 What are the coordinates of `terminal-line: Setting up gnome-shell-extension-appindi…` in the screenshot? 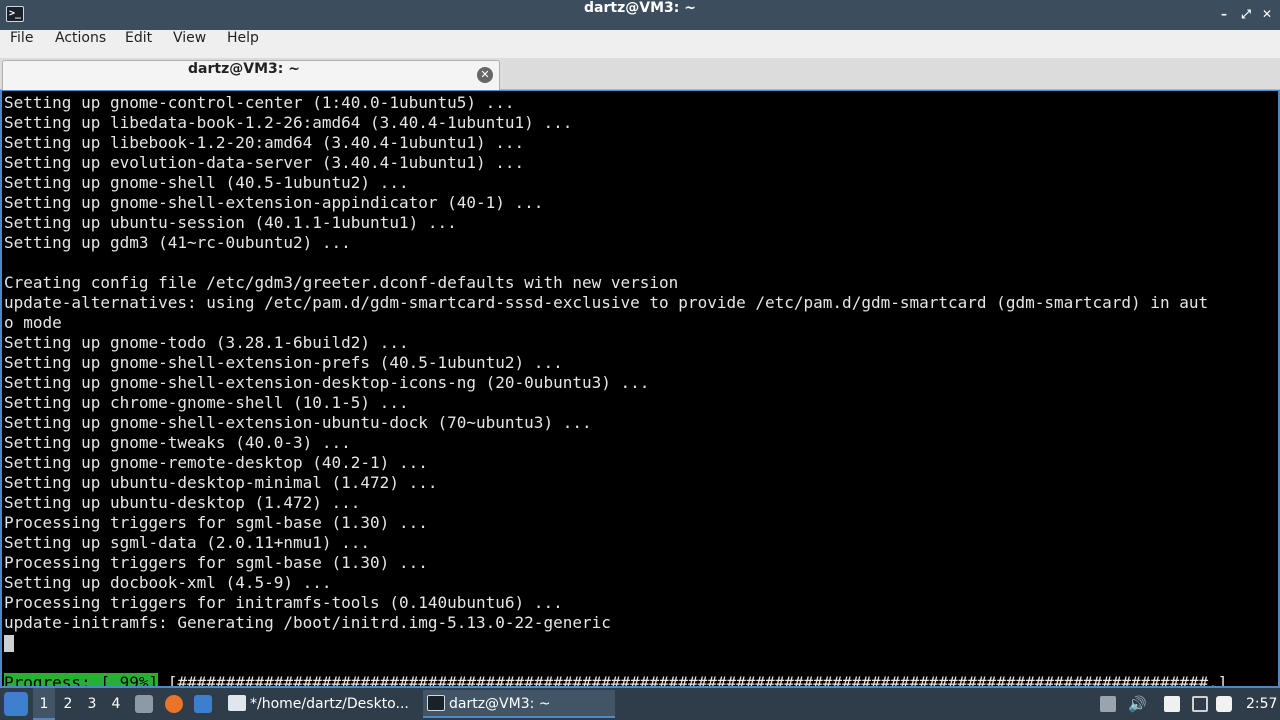 It's located at (274, 202).